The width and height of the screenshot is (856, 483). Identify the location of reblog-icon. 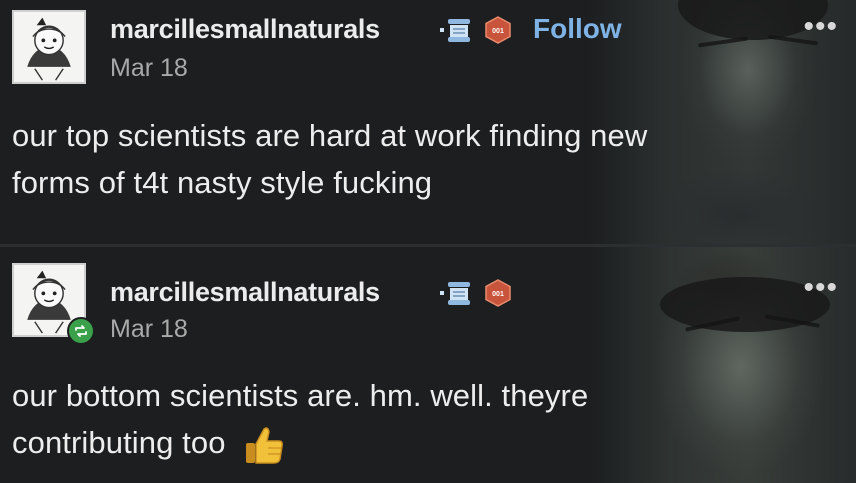
(81, 331).